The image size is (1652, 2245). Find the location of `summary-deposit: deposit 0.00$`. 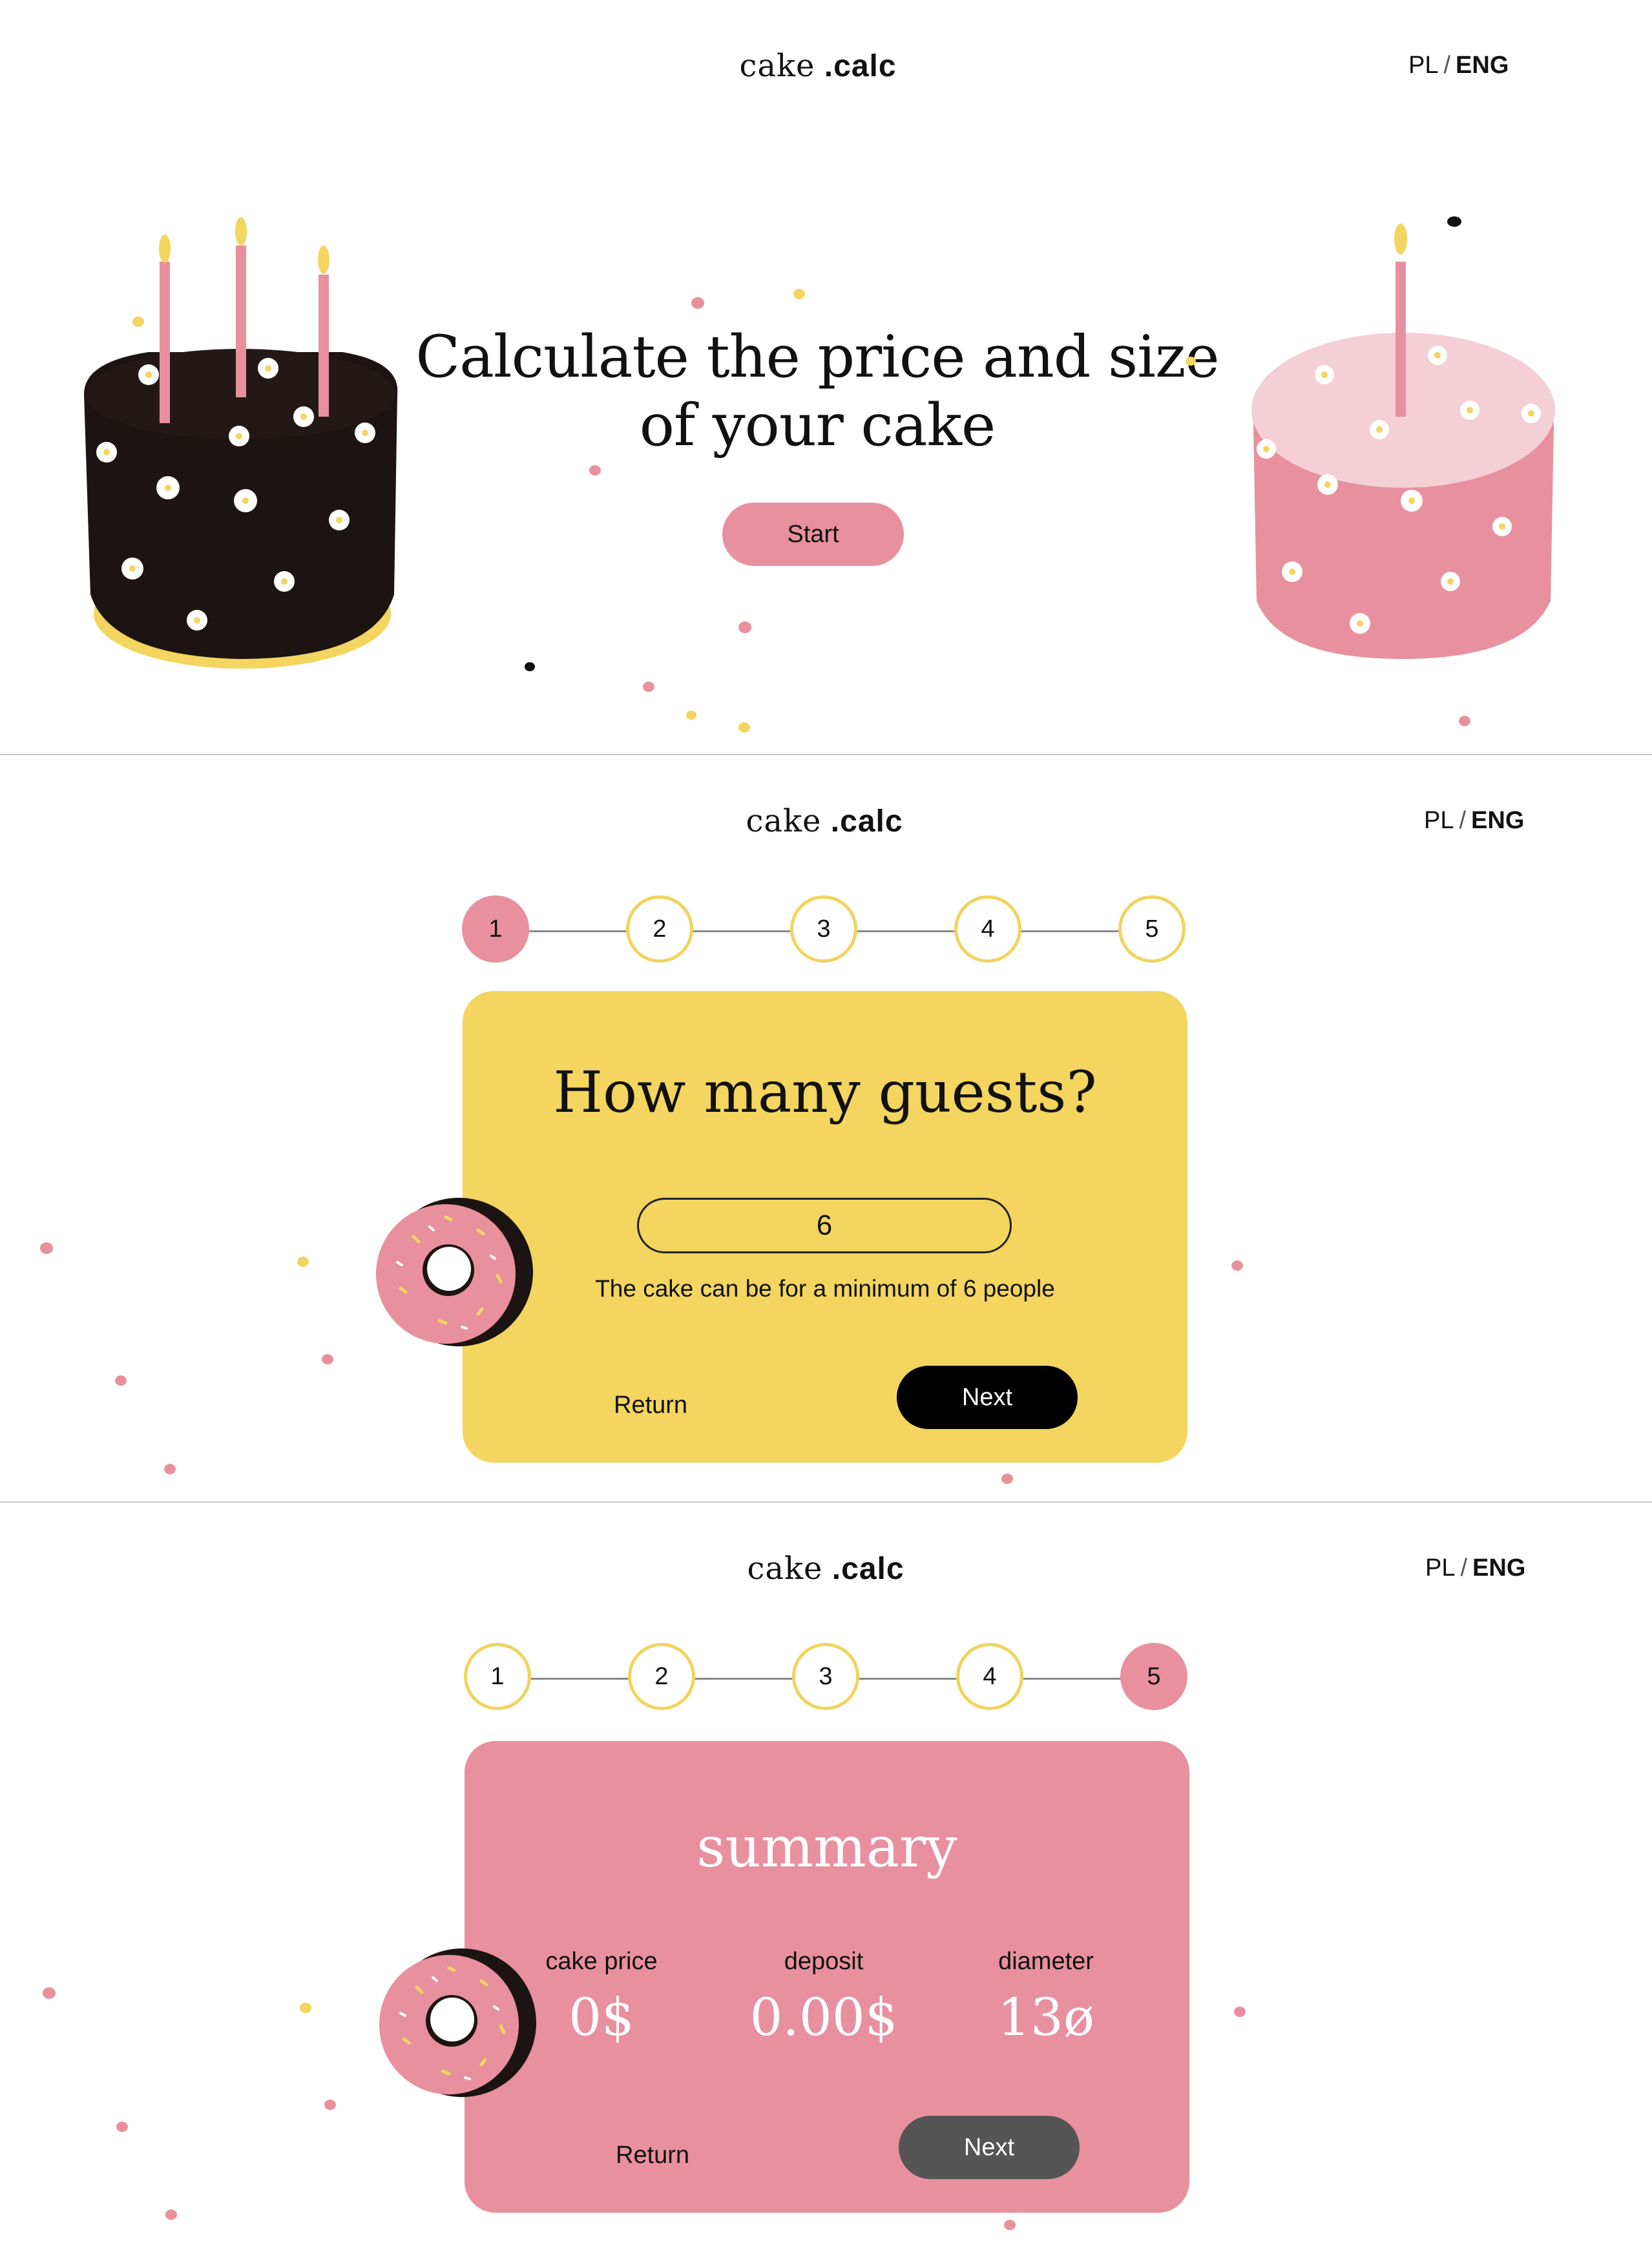

summary-deposit: deposit 0.00$ is located at coordinates (824, 1997).